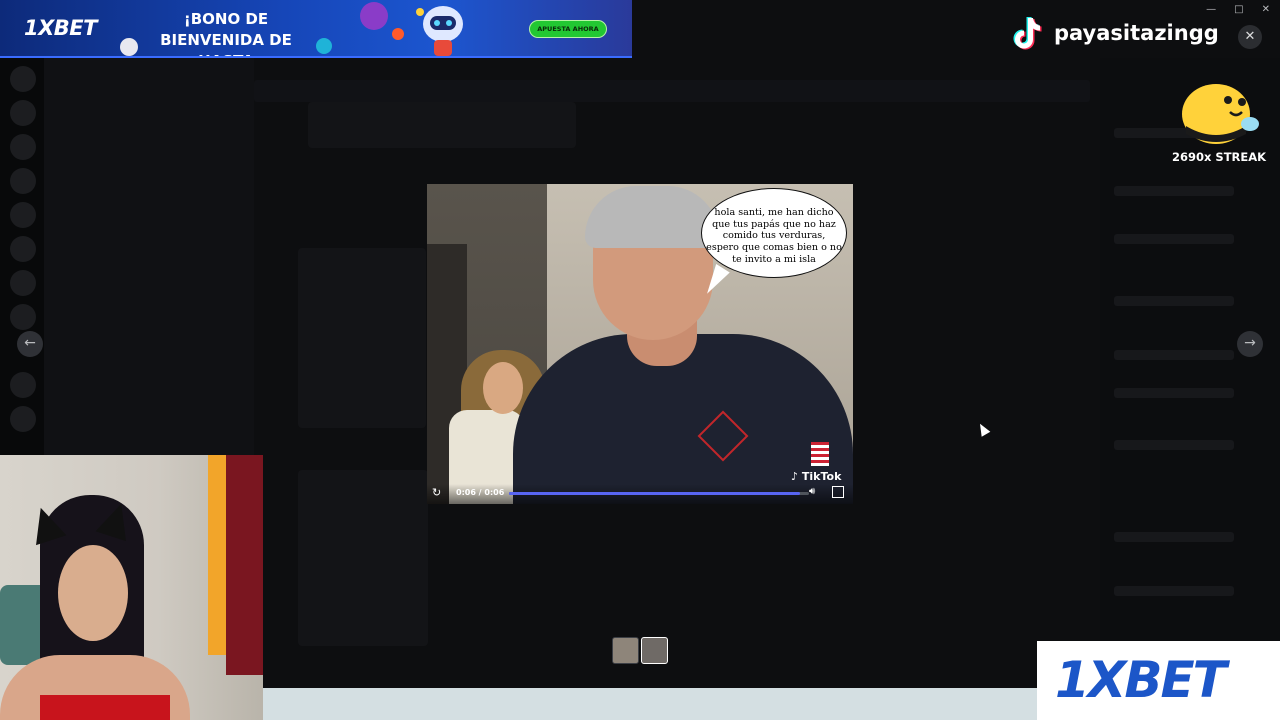 The height and width of the screenshot is (720, 1280). Describe the element at coordinates (812, 491) in the screenshot. I see `volume-icon: 🔊︎` at that location.